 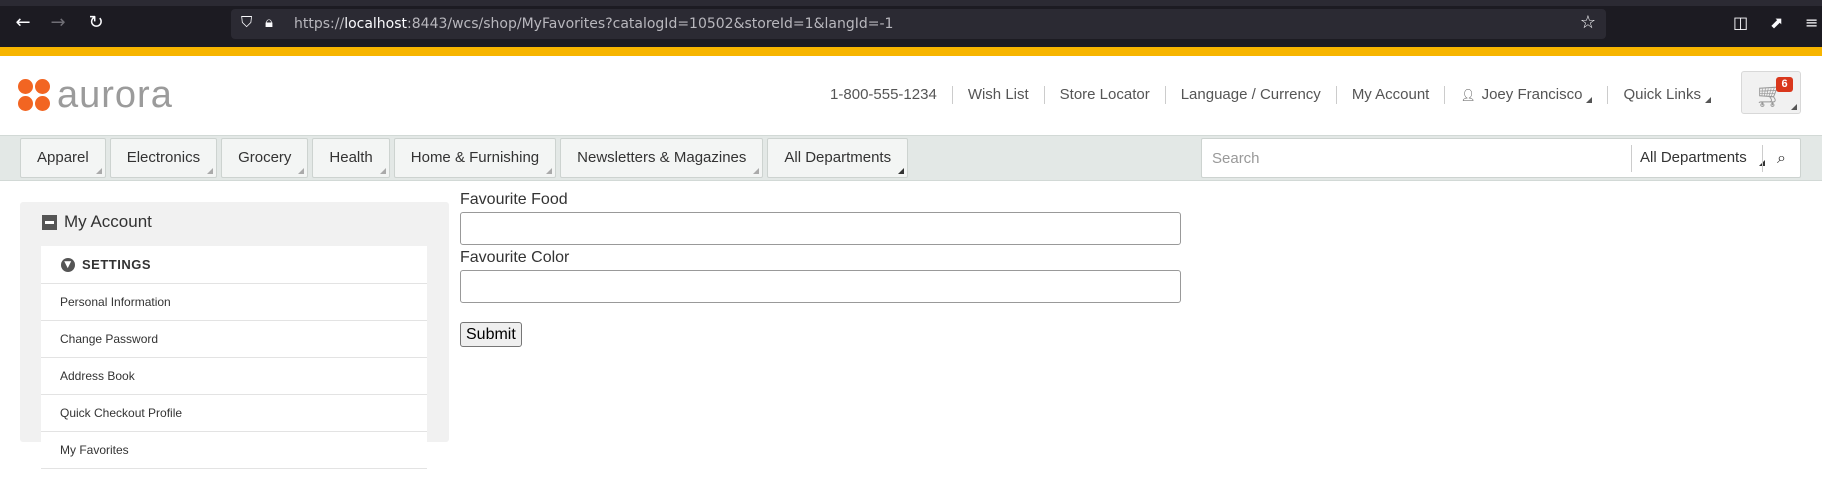 What do you see at coordinates (1631, 158) in the screenshot?
I see `divider` at bounding box center [1631, 158].